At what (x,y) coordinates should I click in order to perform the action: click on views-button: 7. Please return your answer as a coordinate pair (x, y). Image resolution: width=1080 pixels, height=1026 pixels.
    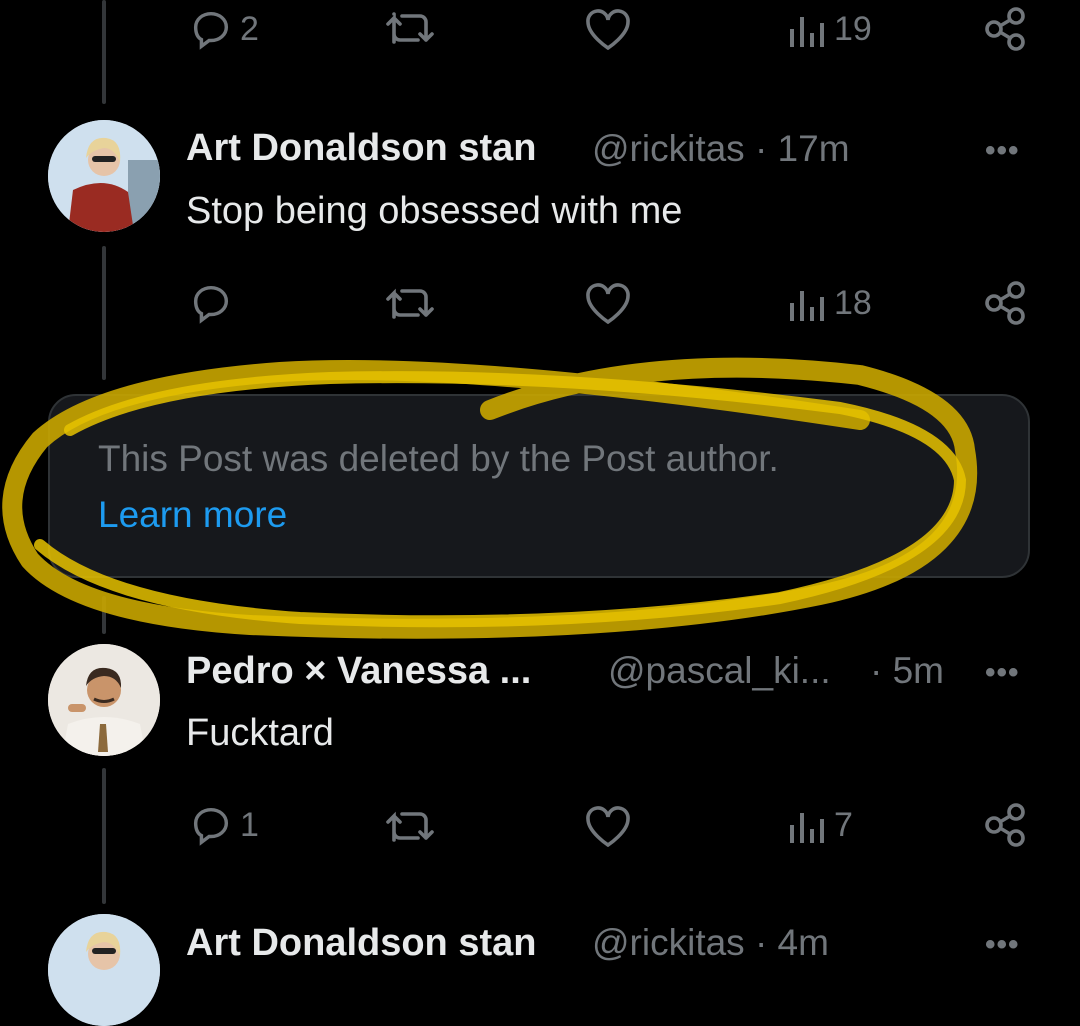
    Looking at the image, I should click on (820, 825).